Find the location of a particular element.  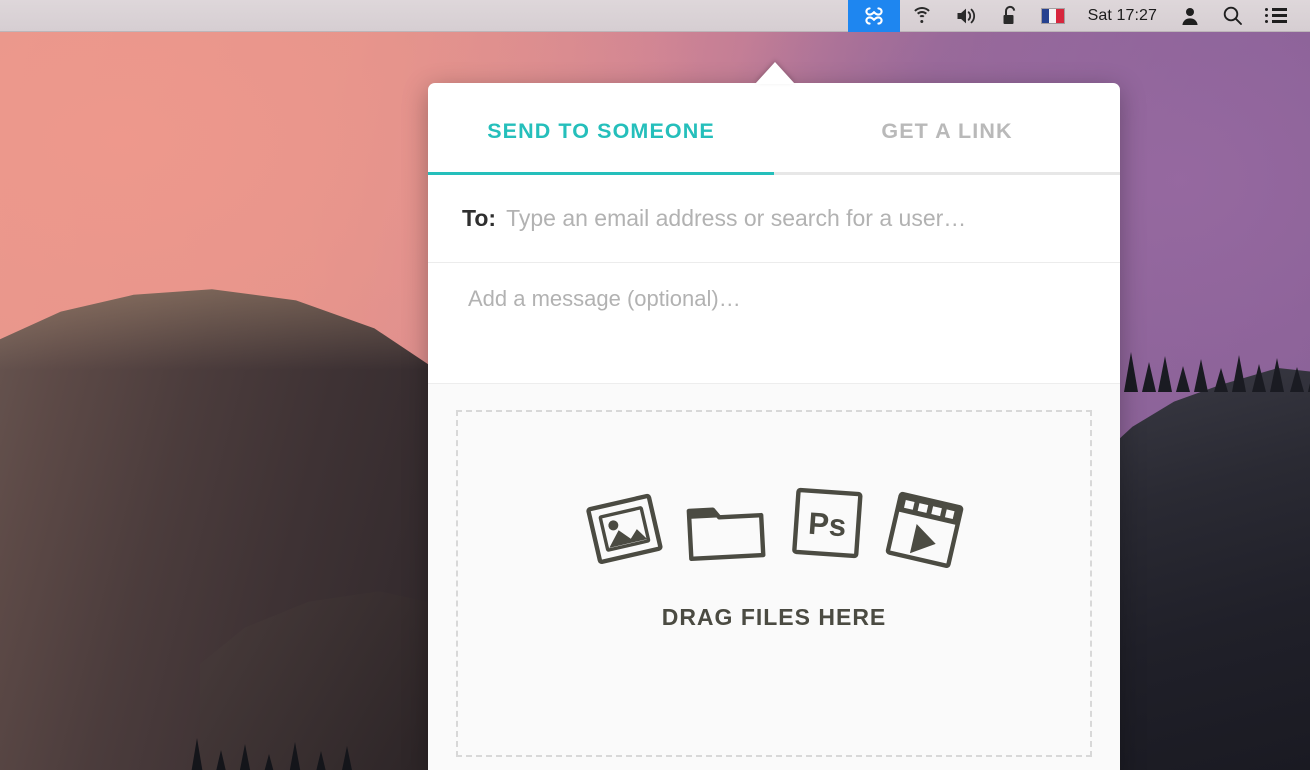

lock-open-icon is located at coordinates (1009, 14).